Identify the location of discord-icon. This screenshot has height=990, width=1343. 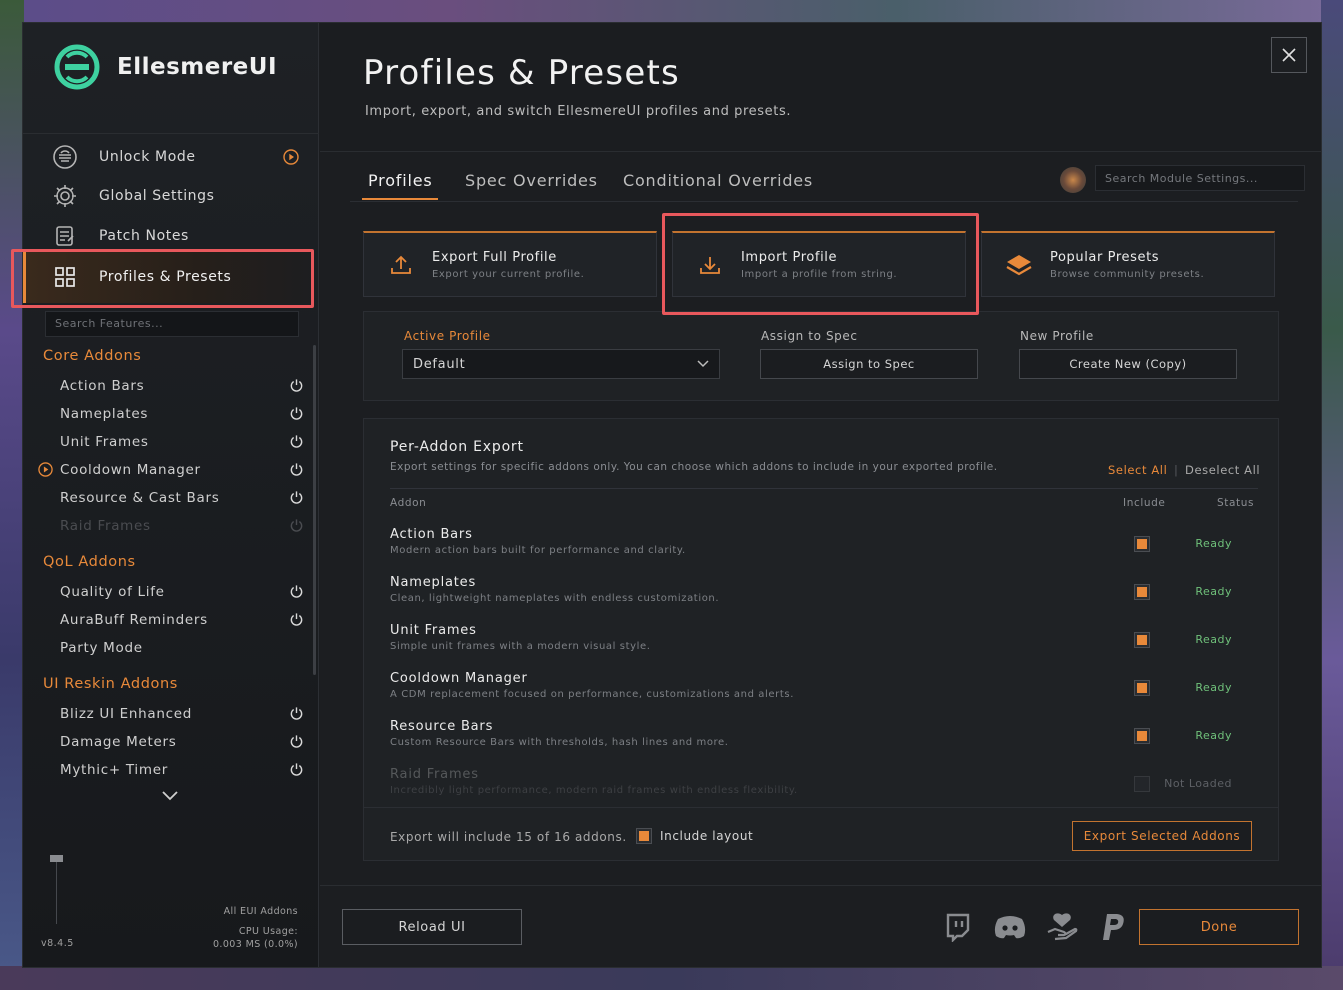
(1010, 927).